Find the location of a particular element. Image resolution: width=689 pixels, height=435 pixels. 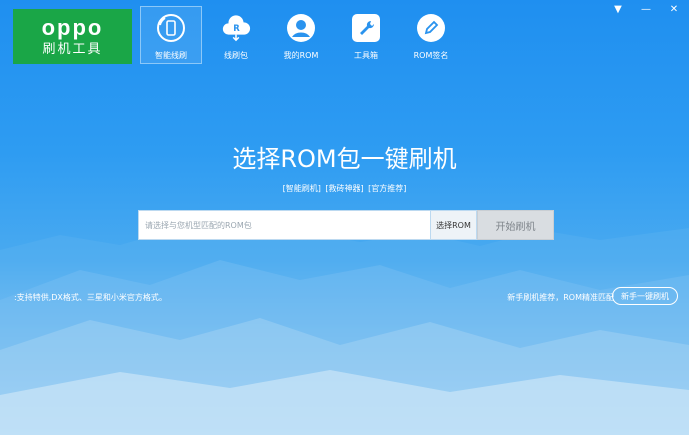

start-flash-button: 开始刷机 is located at coordinates (515, 225).